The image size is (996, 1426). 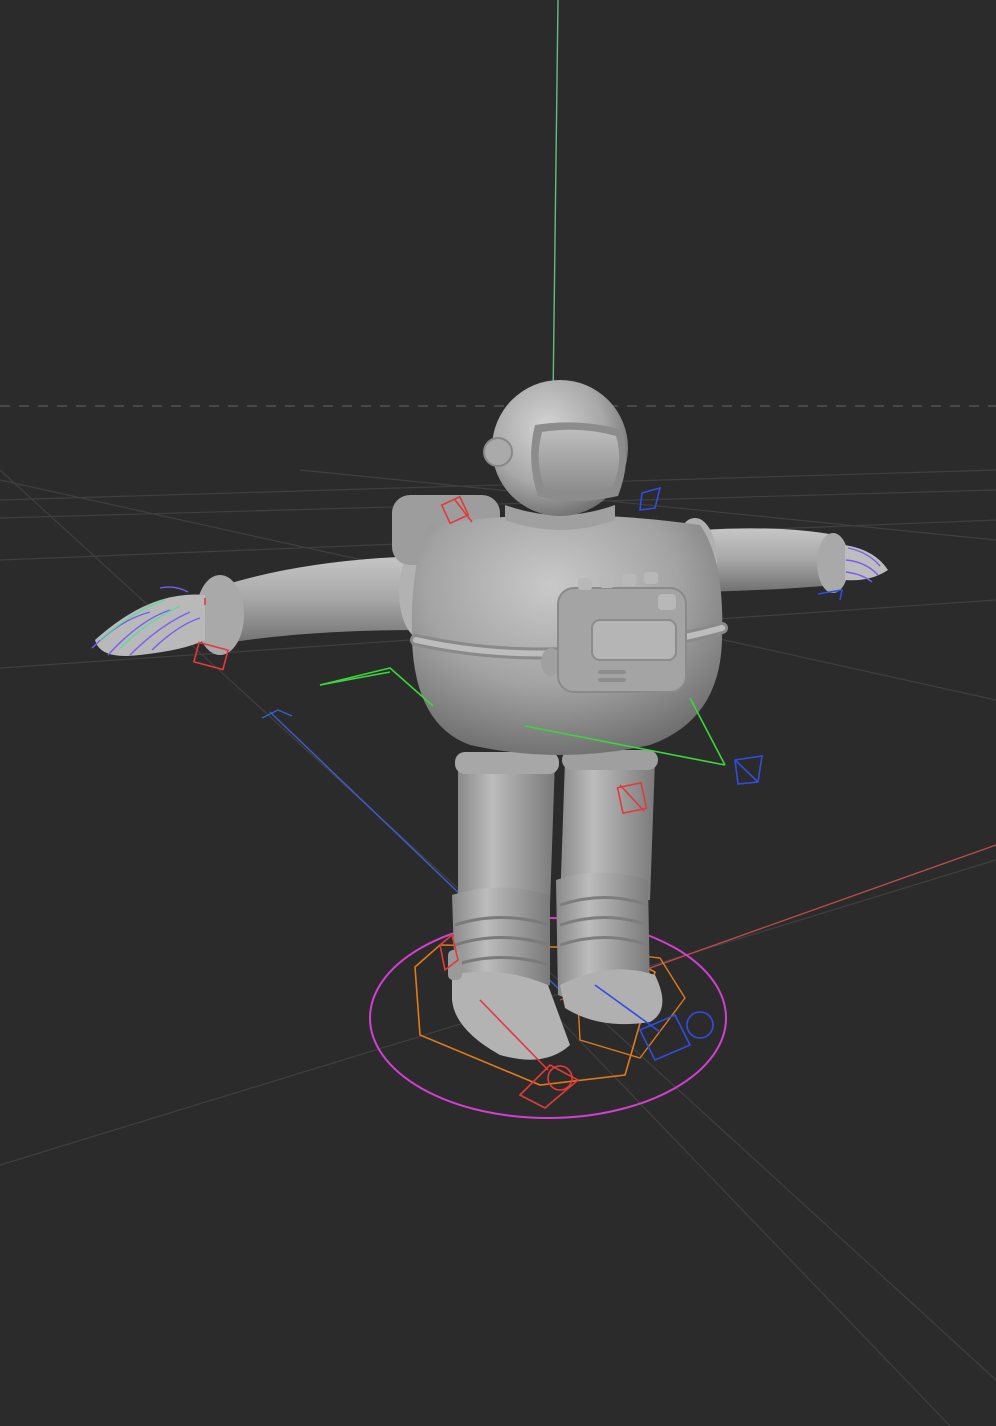 What do you see at coordinates (507, 763) in the screenshot?
I see `hip-cuff-left` at bounding box center [507, 763].